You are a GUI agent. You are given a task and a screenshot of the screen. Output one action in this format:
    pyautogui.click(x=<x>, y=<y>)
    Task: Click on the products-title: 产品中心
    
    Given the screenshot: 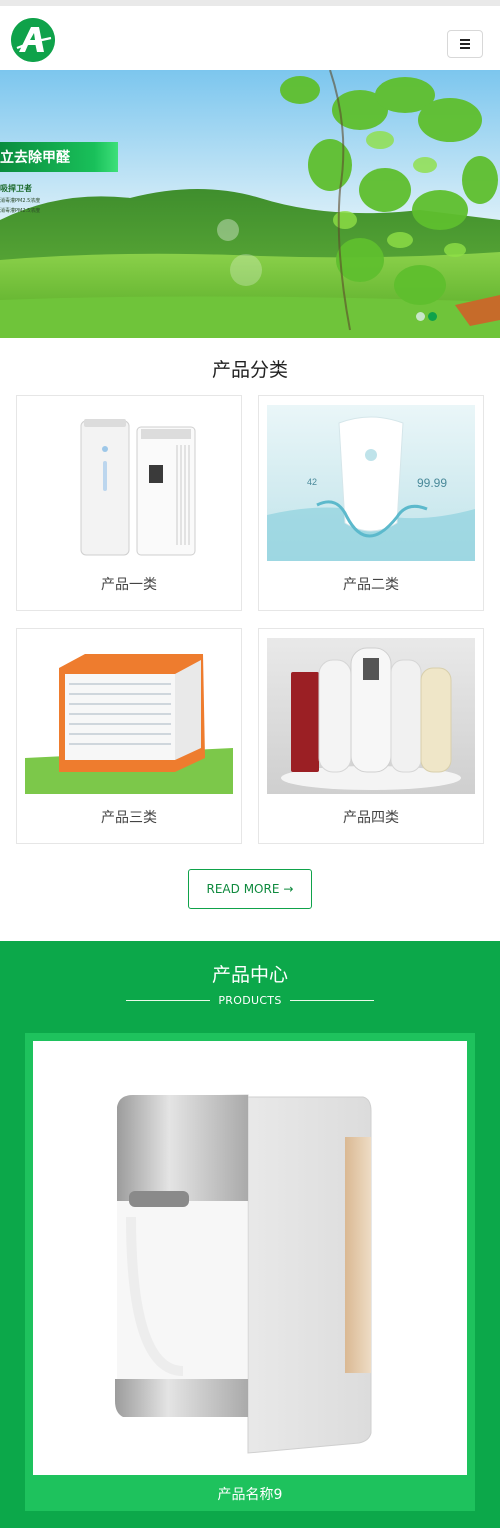 What is the action you would take?
    pyautogui.click(x=249, y=975)
    